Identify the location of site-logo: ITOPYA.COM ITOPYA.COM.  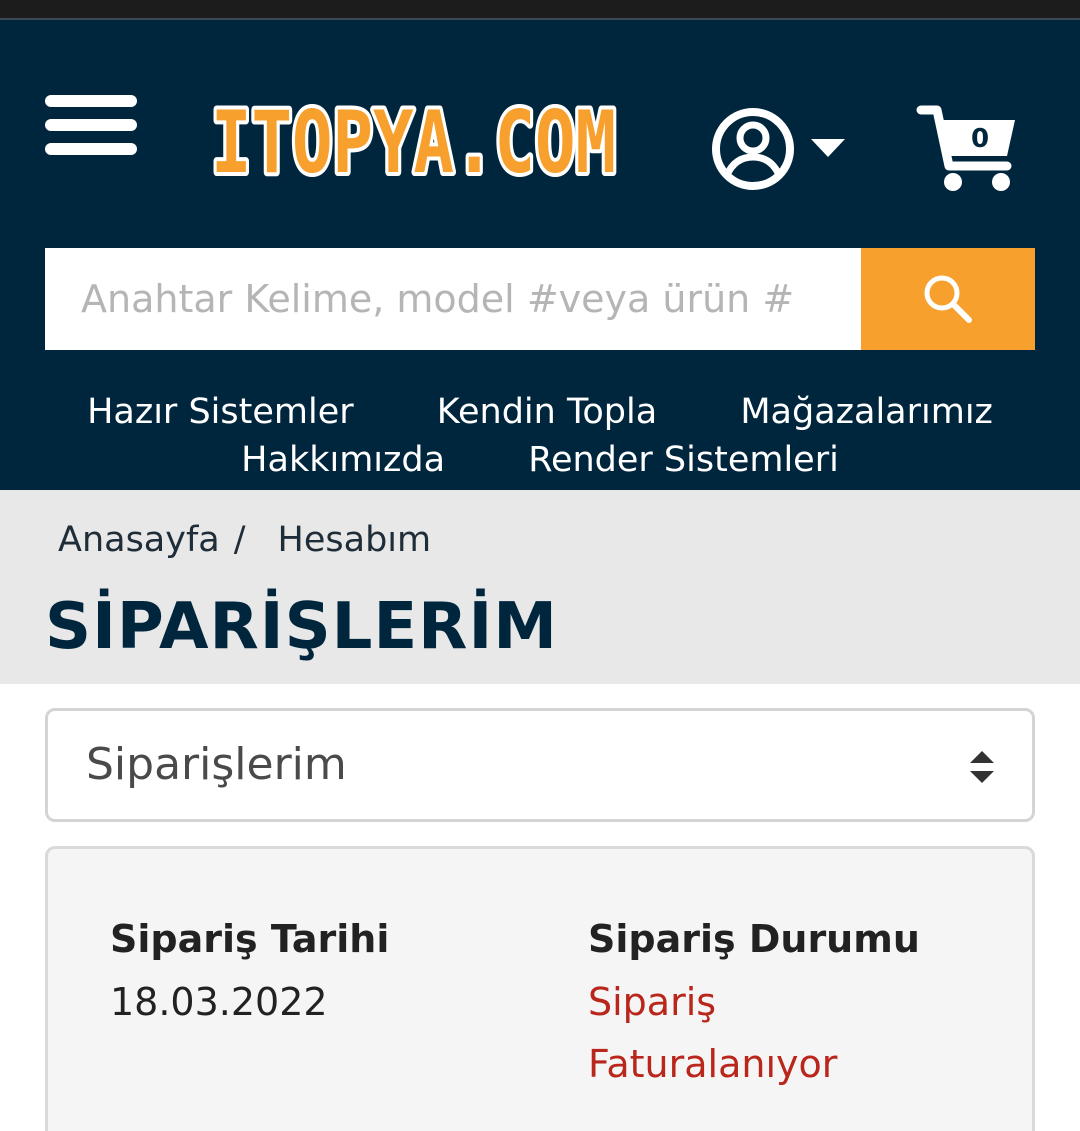
(415, 143).